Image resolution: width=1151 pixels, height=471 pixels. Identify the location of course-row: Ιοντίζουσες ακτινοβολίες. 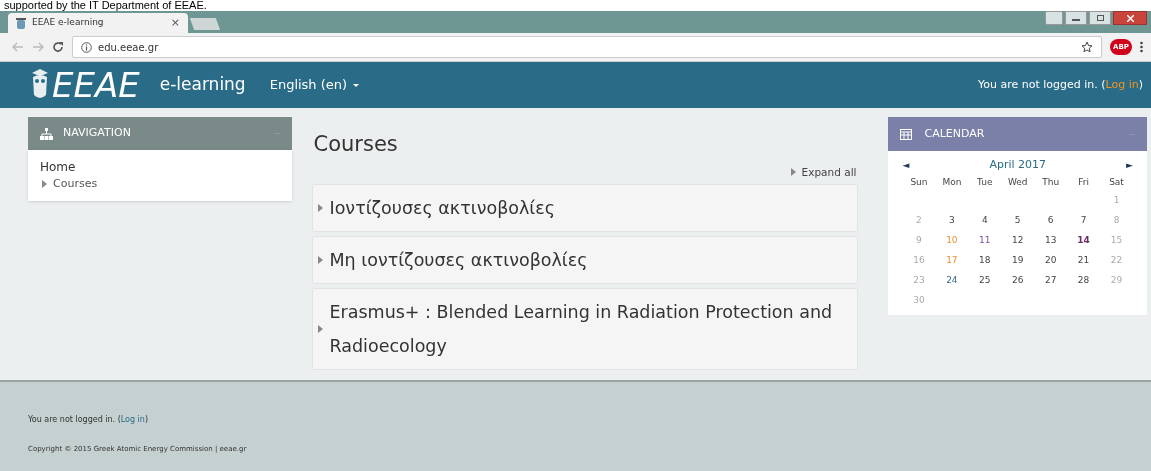
(585, 208).